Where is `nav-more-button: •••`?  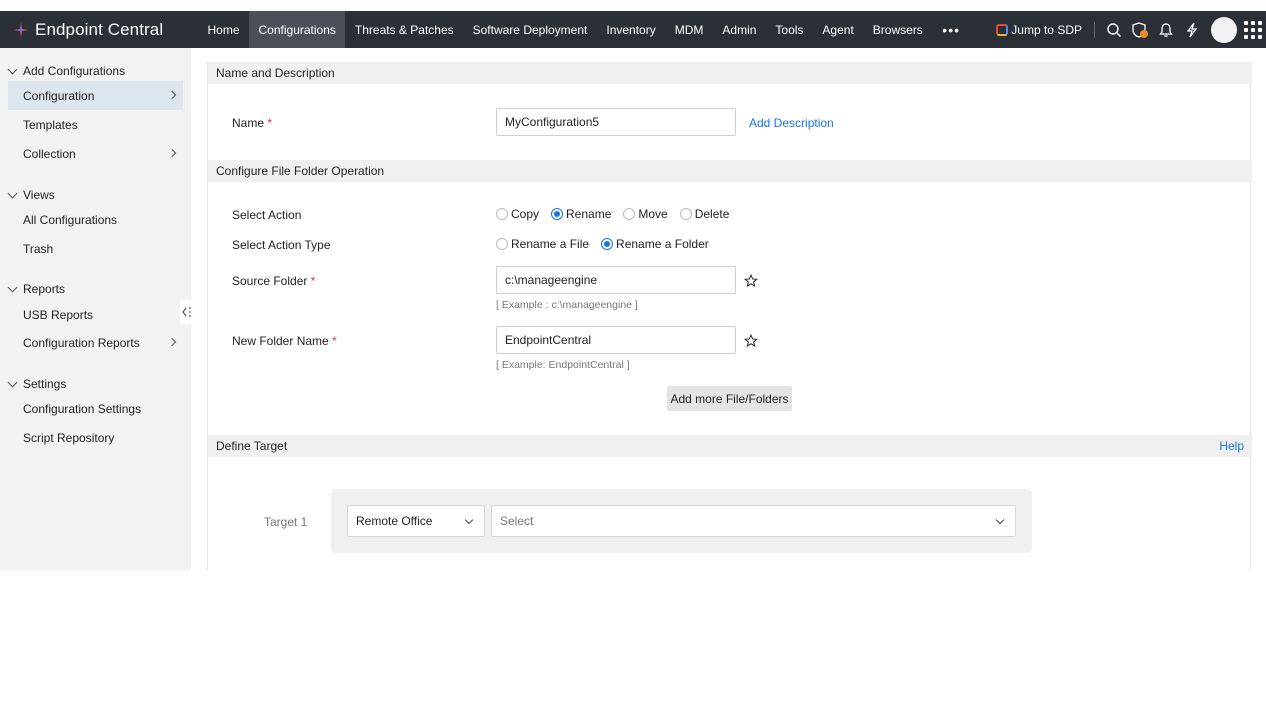
nav-more-button: ••• is located at coordinates (951, 29).